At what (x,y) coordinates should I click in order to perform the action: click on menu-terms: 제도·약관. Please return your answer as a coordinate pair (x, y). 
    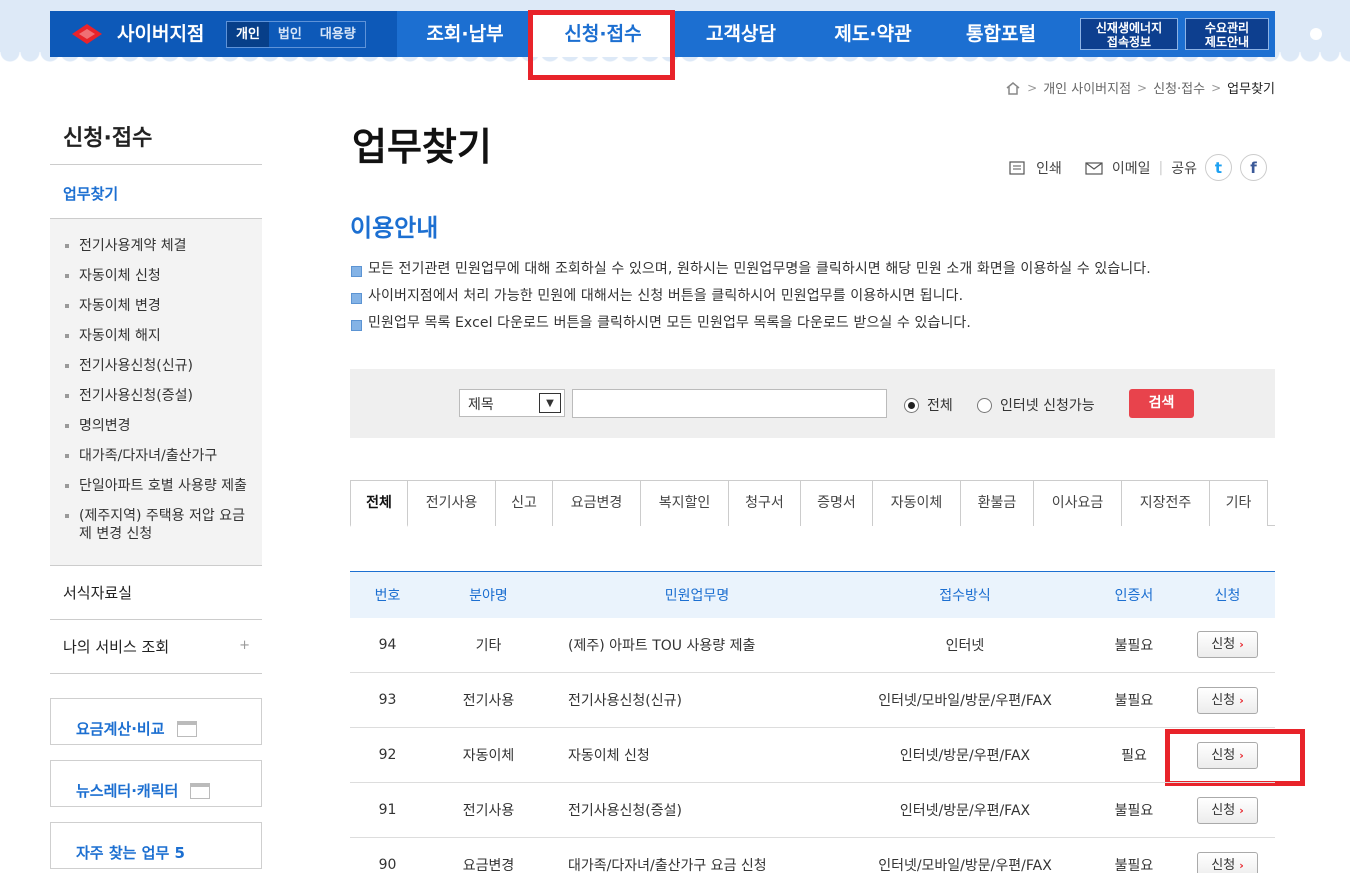
    Looking at the image, I should click on (873, 34).